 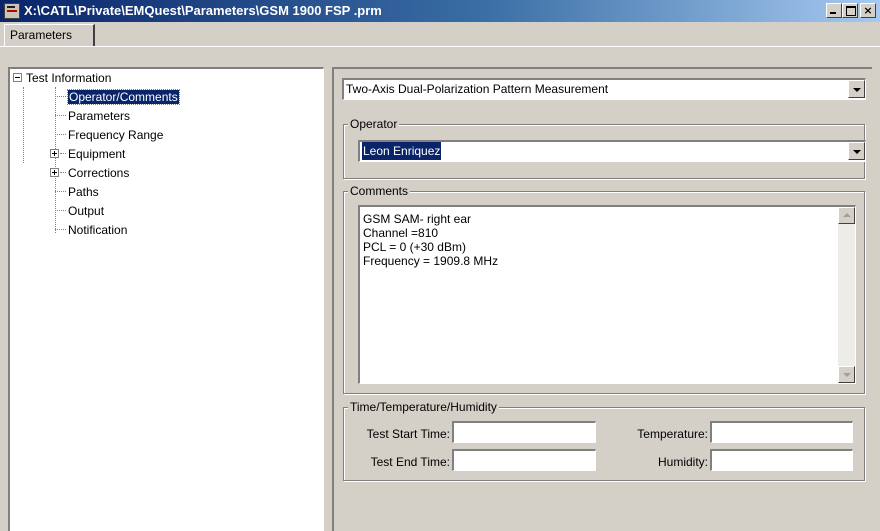 I want to click on tree-item-output: Output, so click(x=86, y=212).